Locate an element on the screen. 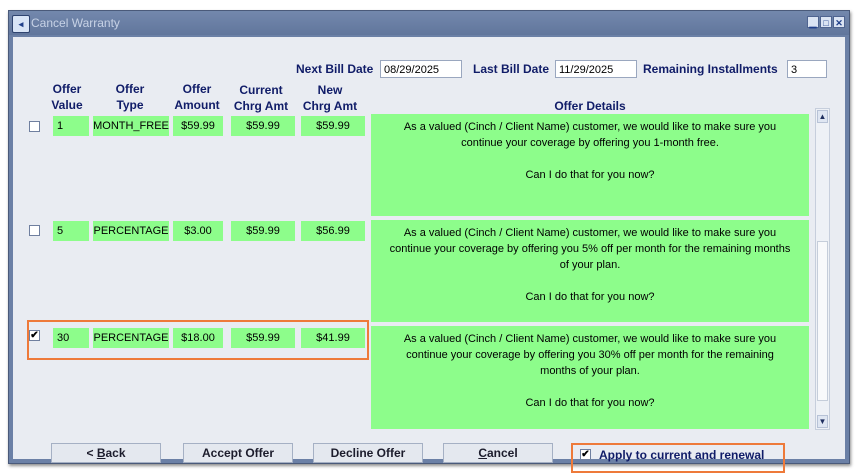 Image resolution: width=864 pixels, height=473 pixels. decline-offer-button: Decline Offer is located at coordinates (368, 453).